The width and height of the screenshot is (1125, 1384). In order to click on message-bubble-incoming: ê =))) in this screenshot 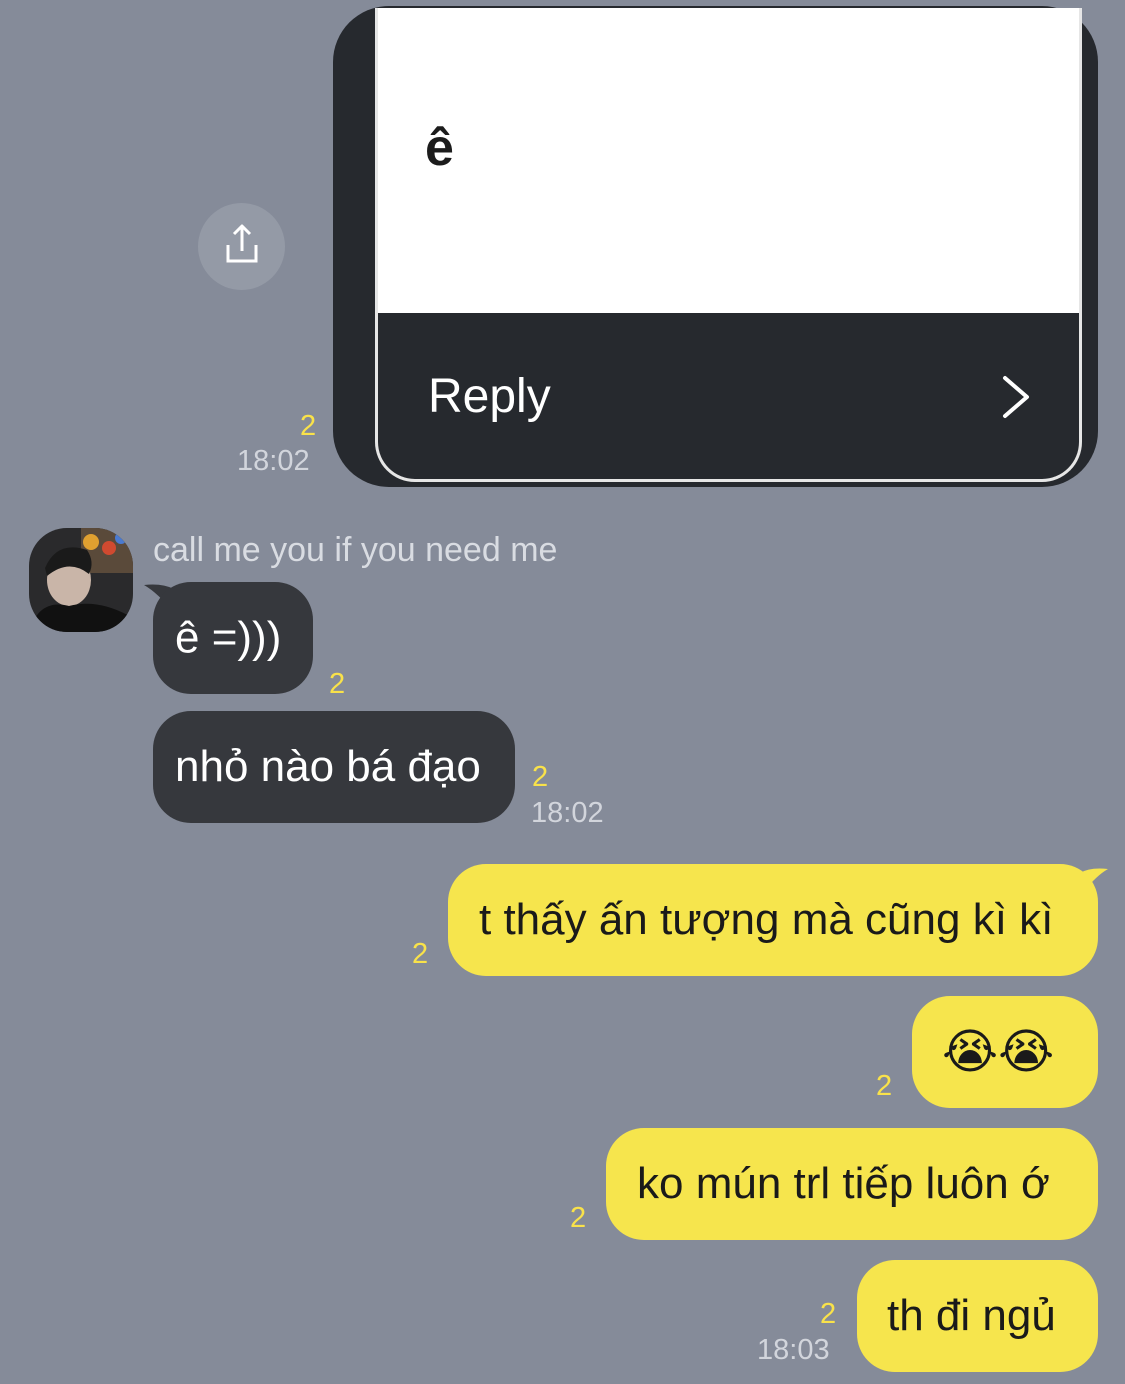, I will do `click(233, 638)`.